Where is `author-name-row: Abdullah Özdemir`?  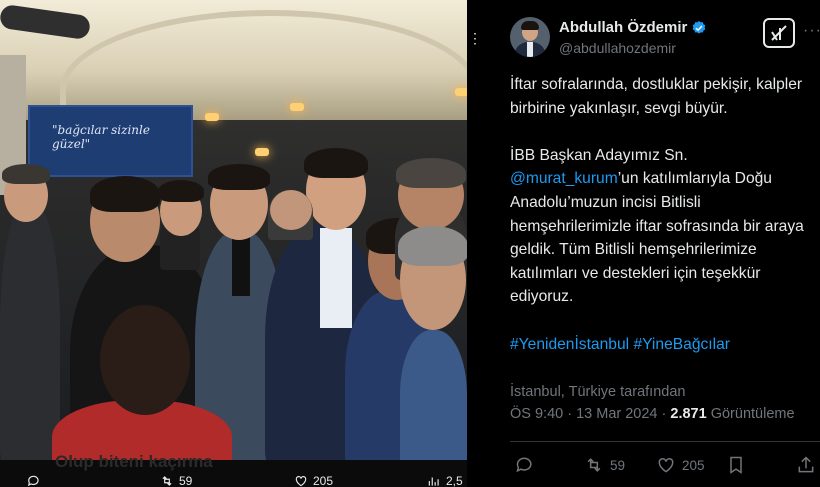 author-name-row: Abdullah Özdemir is located at coordinates (633, 27).